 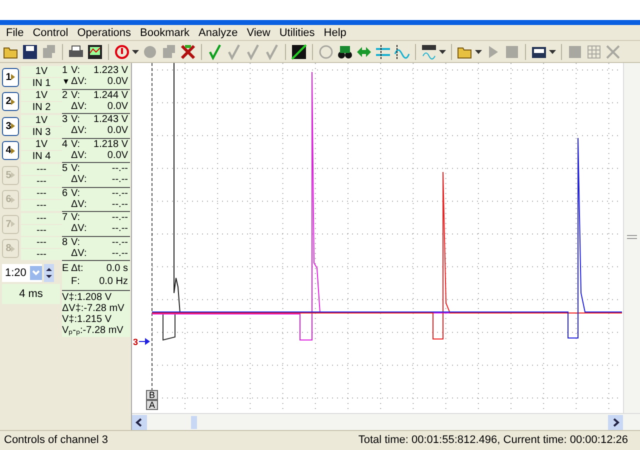 I want to click on cursor-reading: V‡:1.215 V, so click(x=87, y=319).